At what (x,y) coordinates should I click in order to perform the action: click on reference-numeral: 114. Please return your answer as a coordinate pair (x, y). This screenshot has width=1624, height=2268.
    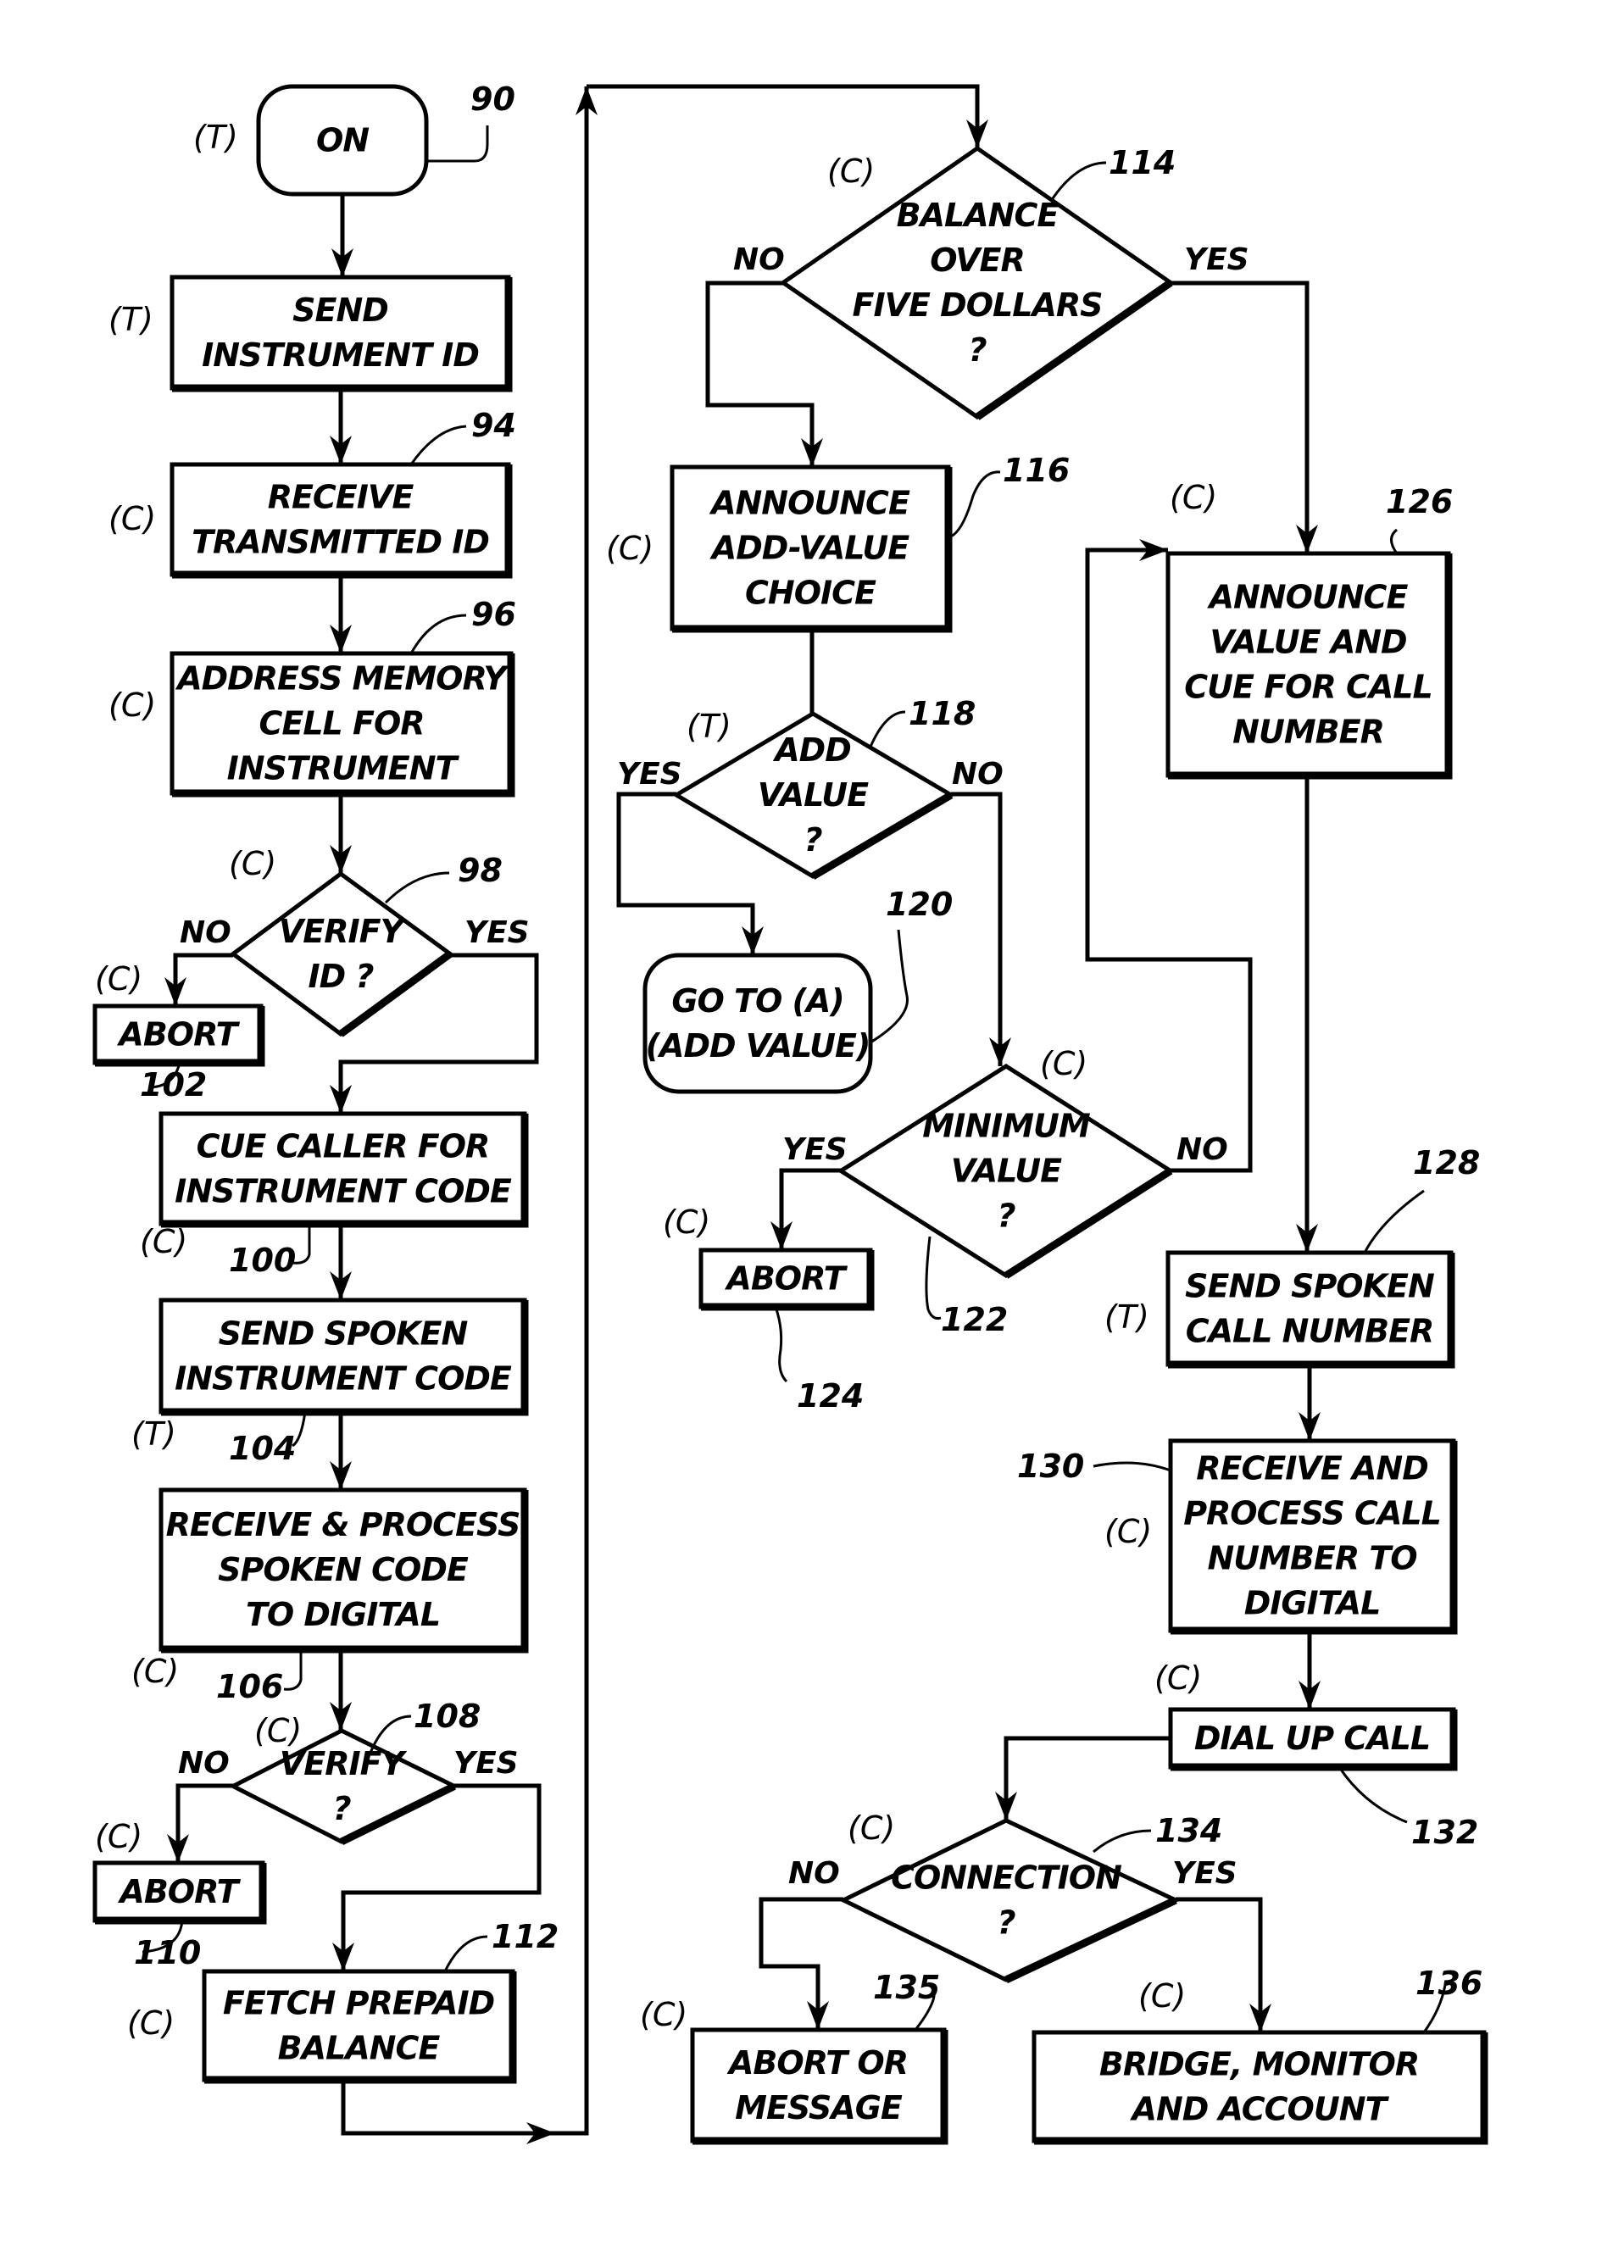
    Looking at the image, I should click on (1142, 163).